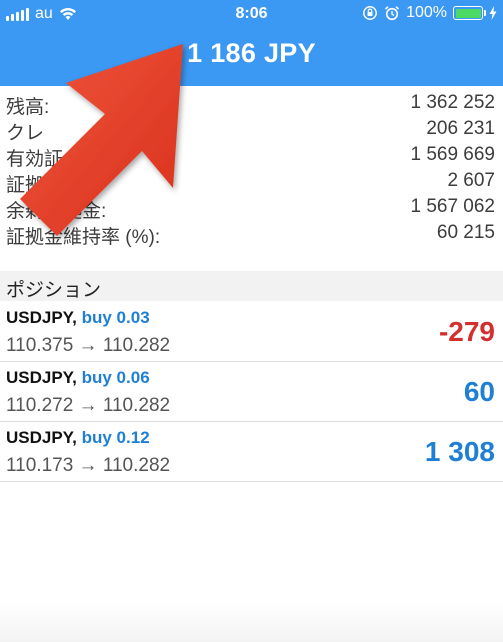  Describe the element at coordinates (83, 237) in the screenshot. I see `summary-label: 証拠金維持率 (%):` at that location.